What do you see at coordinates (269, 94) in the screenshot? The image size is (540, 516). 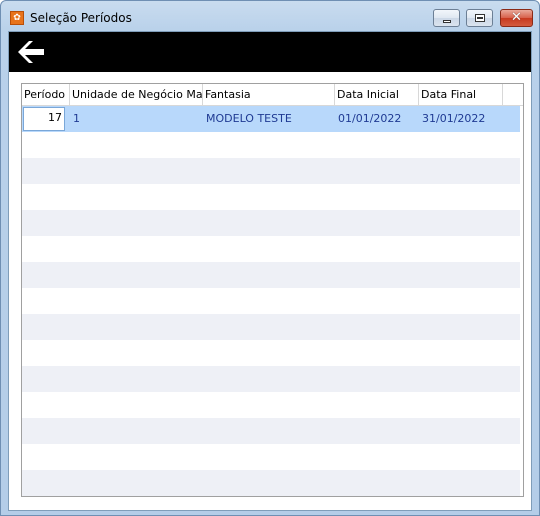 I see `column-header-fantasia: Fantasia` at bounding box center [269, 94].